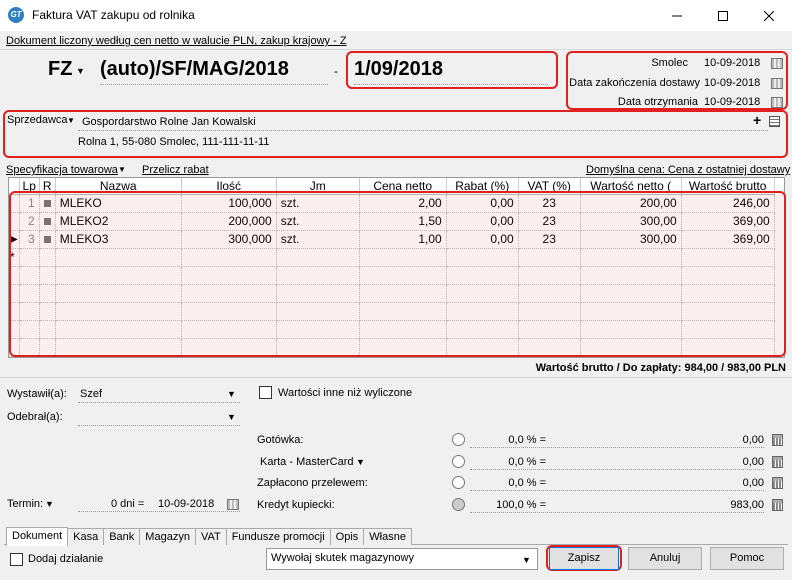 This screenshot has width=792, height=580. What do you see at coordinates (175, 170) in the screenshot?
I see `recalc-discount-link: Przelicz rabat` at bounding box center [175, 170].